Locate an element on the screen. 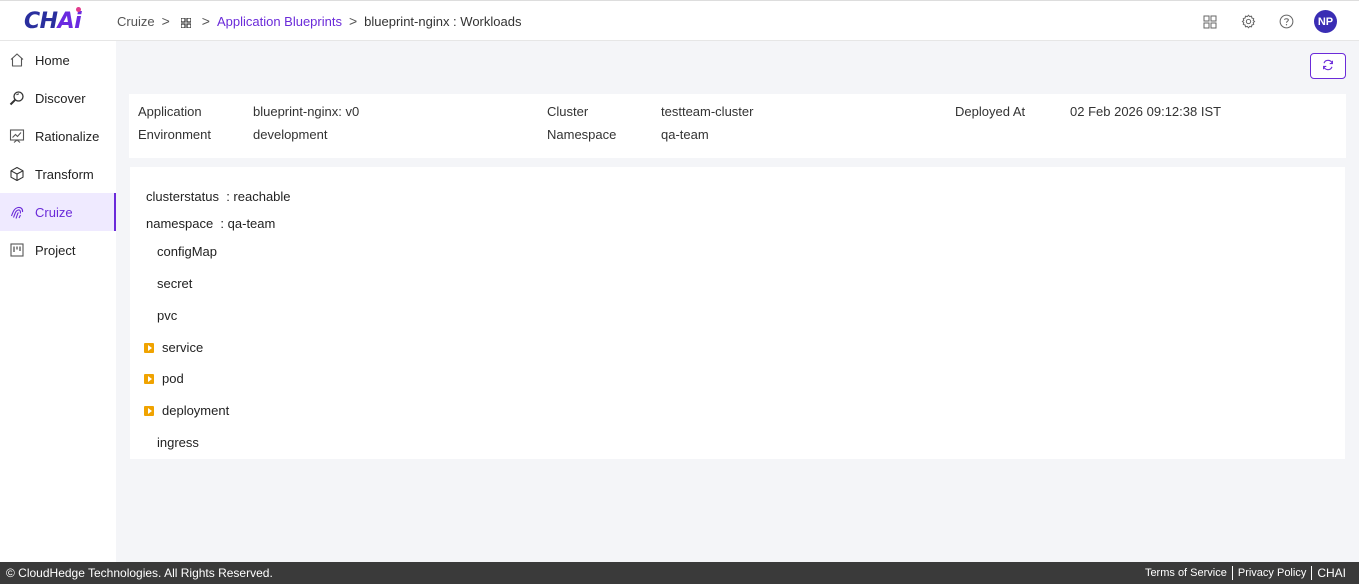 The height and width of the screenshot is (584, 1359). cube-icon is located at coordinates (17, 174).